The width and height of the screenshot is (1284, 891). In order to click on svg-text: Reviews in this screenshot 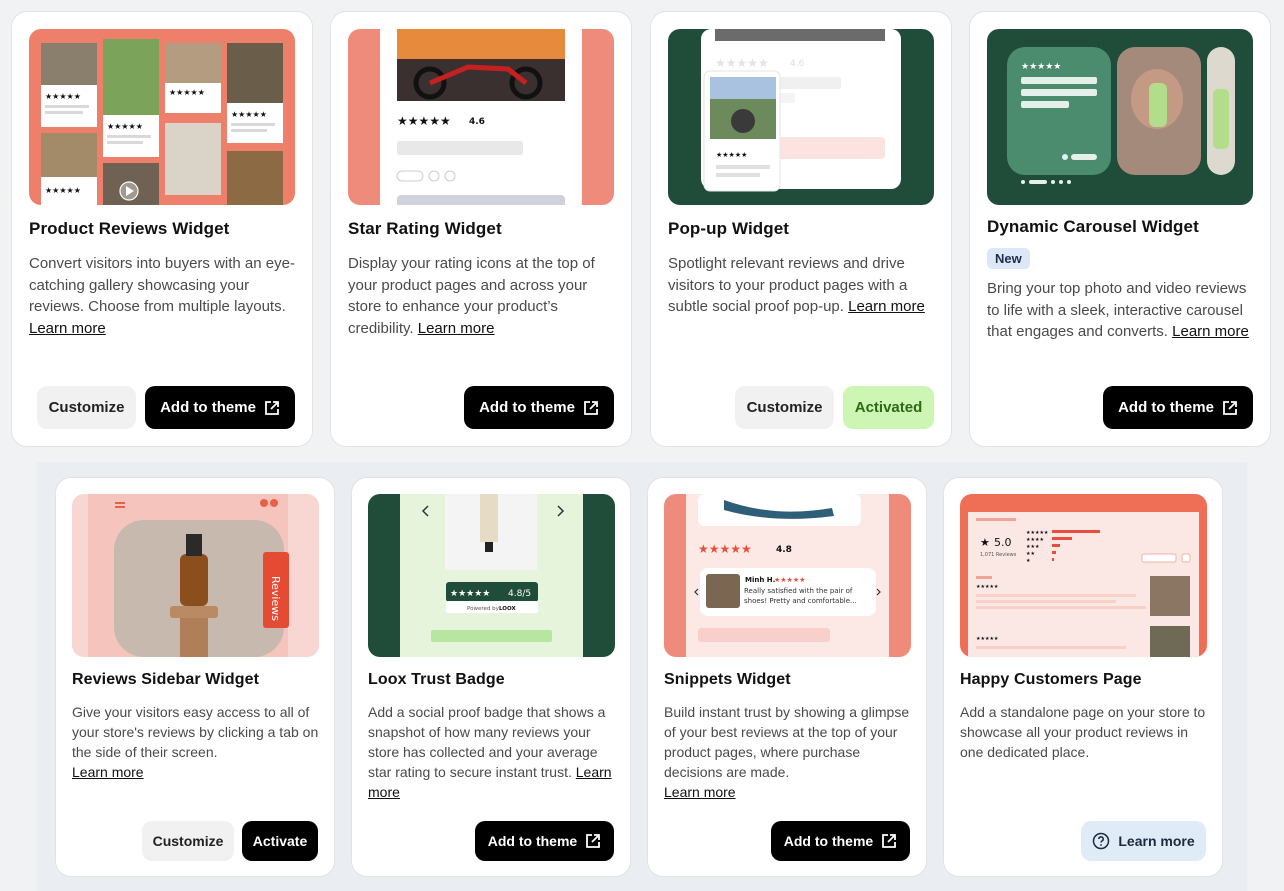, I will do `click(275, 598)`.